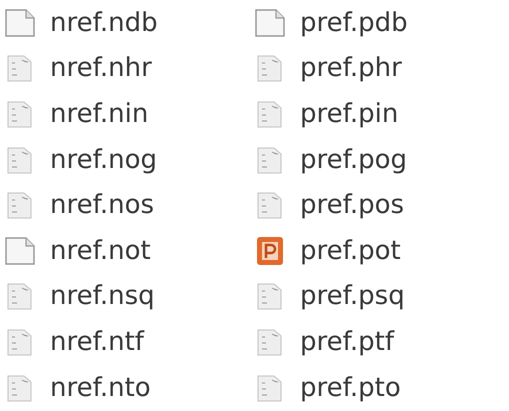 The width and height of the screenshot is (509, 411). Describe the element at coordinates (99, 113) in the screenshot. I see `file-name: nref.nin` at that location.